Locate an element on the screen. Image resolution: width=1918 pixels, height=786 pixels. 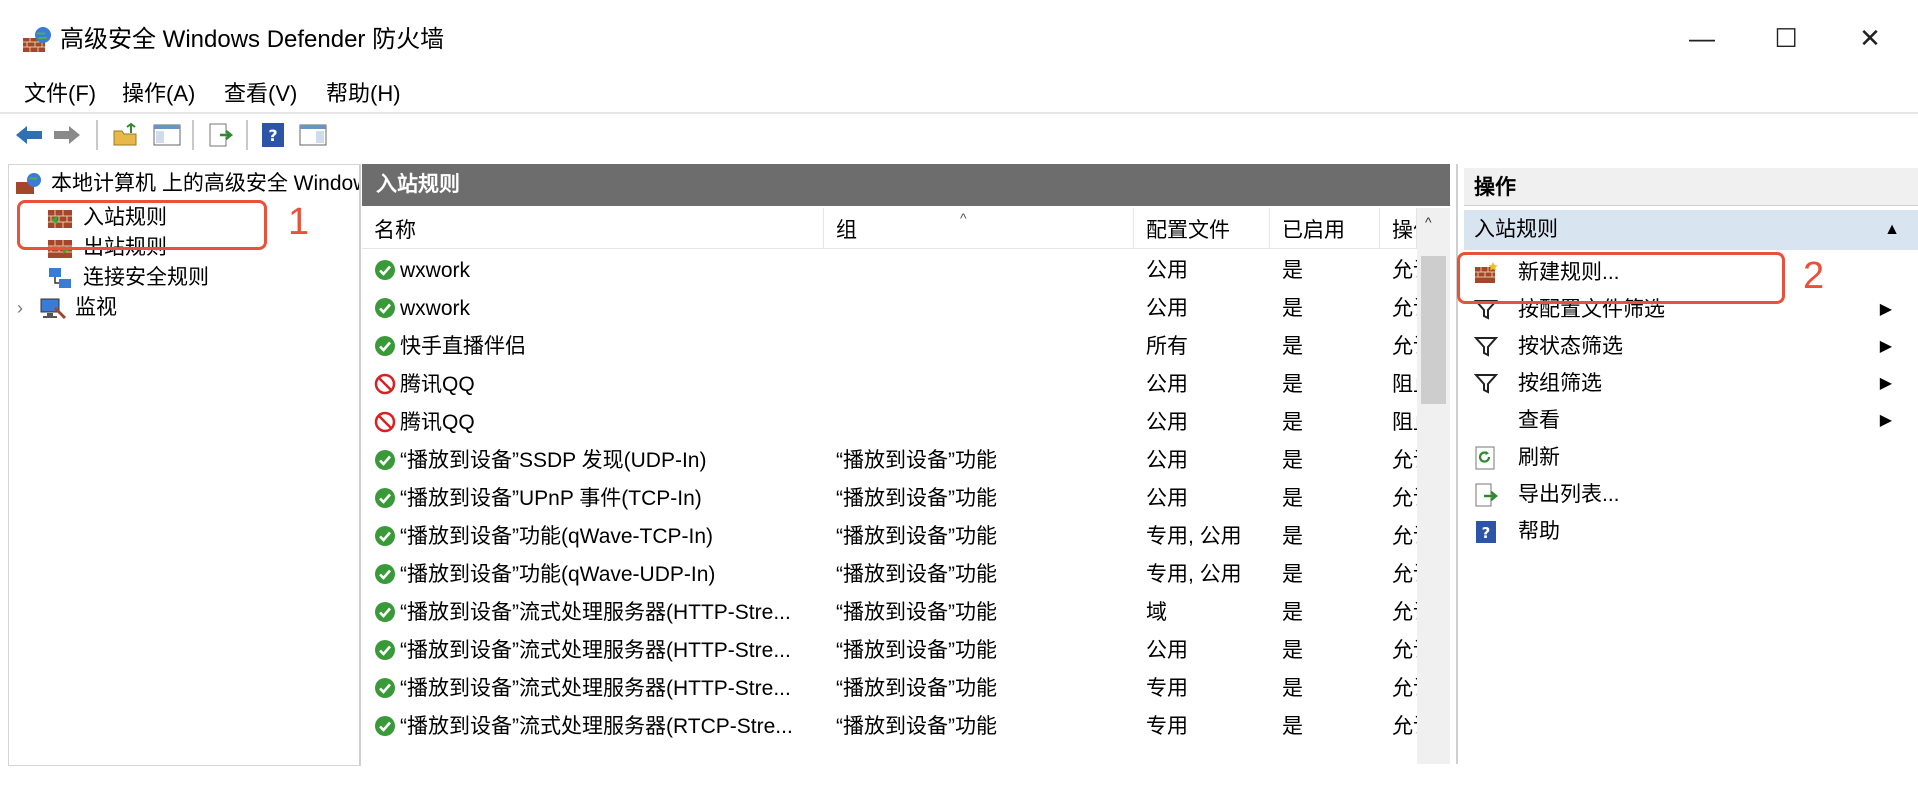
block-rule-icon is located at coordinates (385, 384).